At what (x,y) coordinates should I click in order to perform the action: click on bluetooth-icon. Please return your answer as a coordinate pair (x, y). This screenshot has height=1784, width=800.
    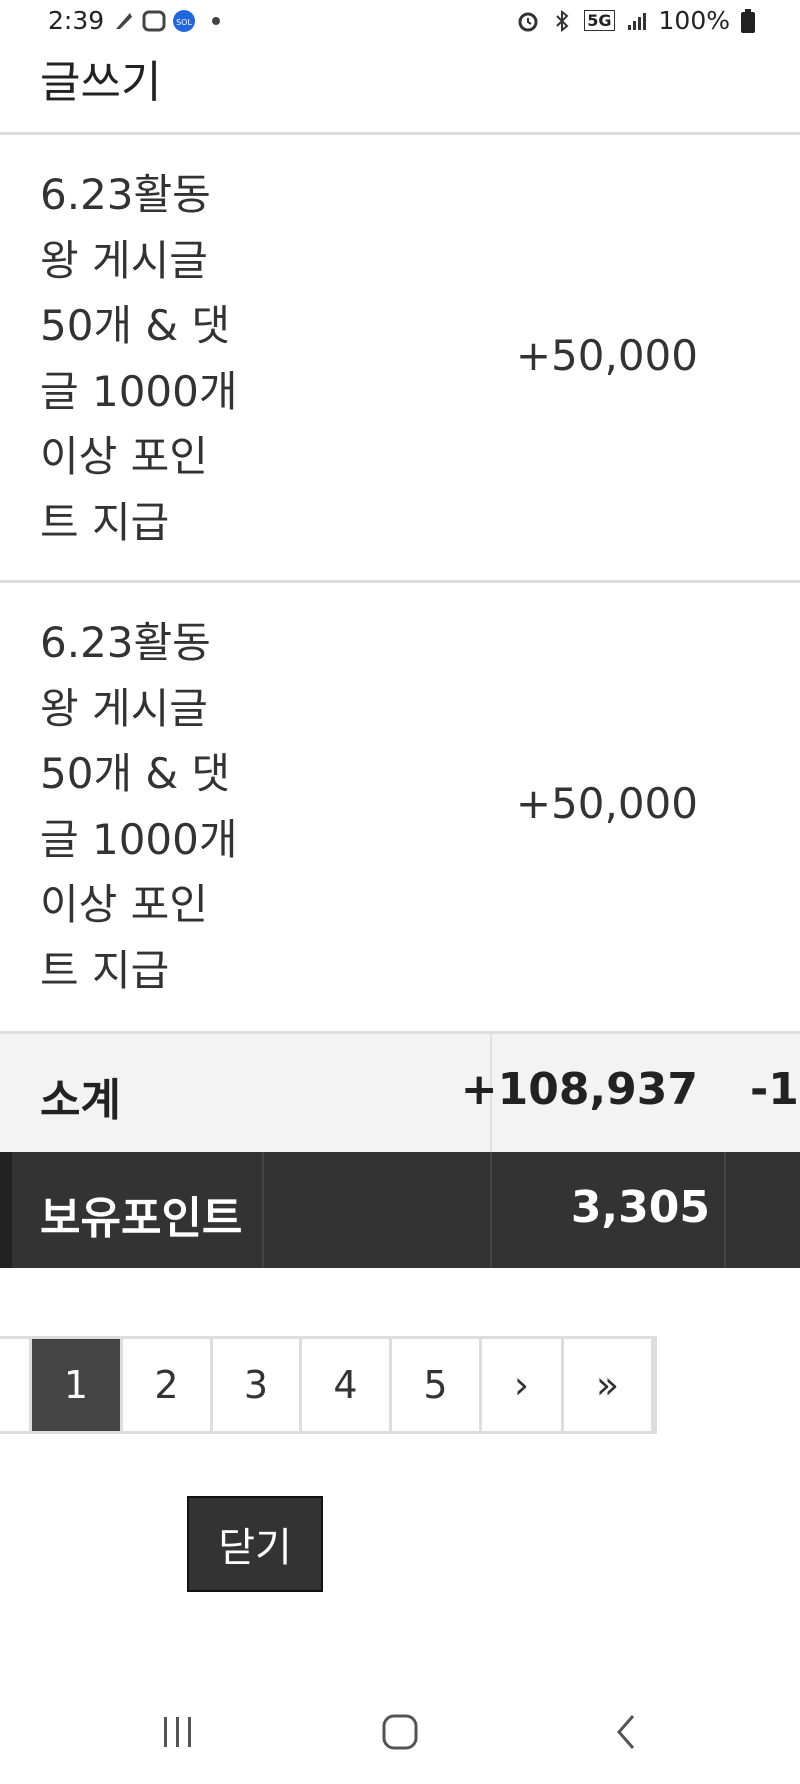
    Looking at the image, I should click on (562, 20).